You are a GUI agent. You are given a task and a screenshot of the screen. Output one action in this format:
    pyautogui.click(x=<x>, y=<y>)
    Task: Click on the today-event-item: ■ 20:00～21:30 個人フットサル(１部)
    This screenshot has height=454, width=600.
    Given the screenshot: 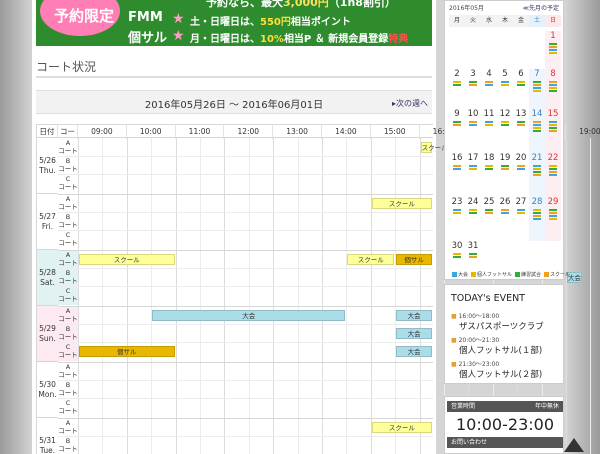 What is the action you would take?
    pyautogui.click(x=506, y=345)
    